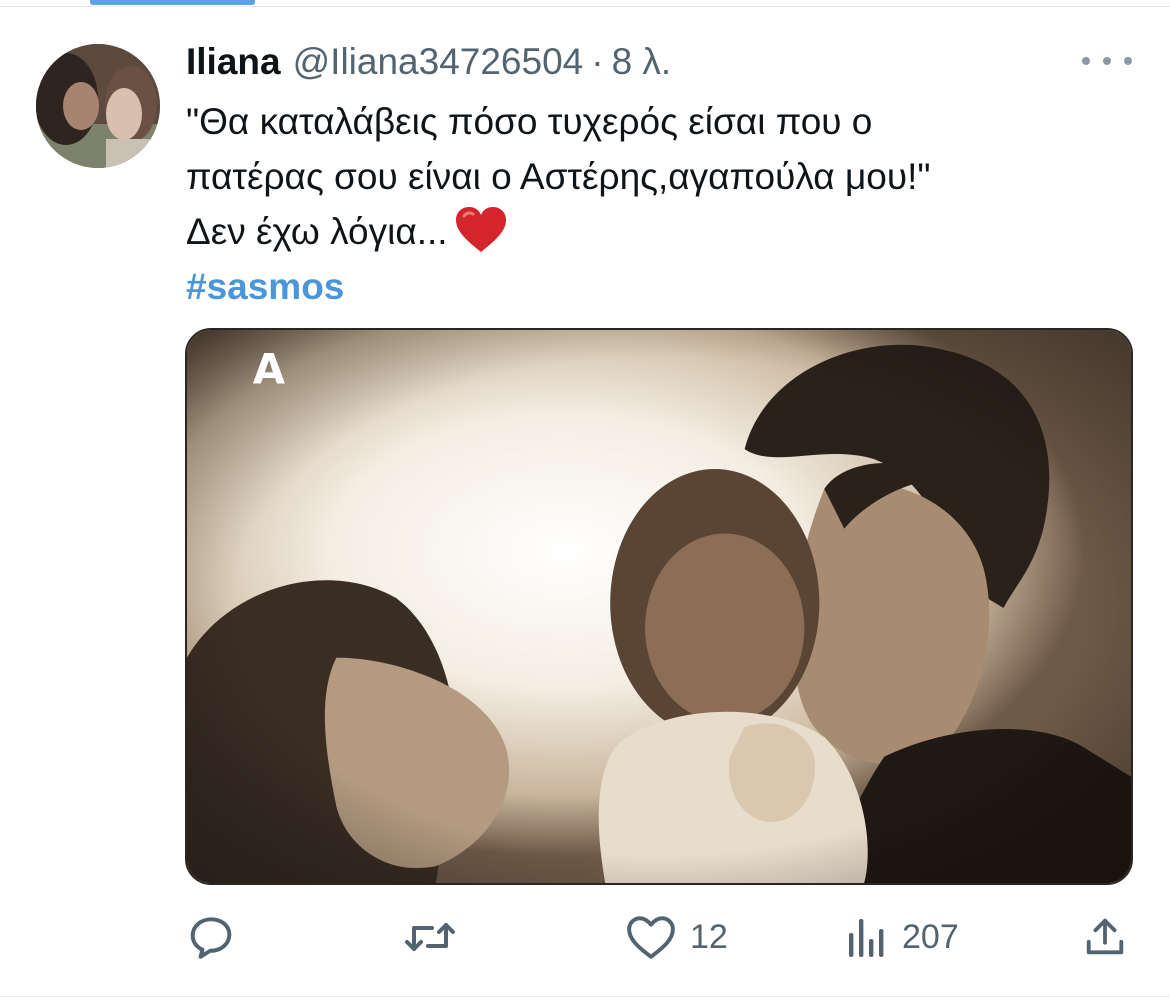  What do you see at coordinates (709, 936) in the screenshot?
I see `like-count: 12` at bounding box center [709, 936].